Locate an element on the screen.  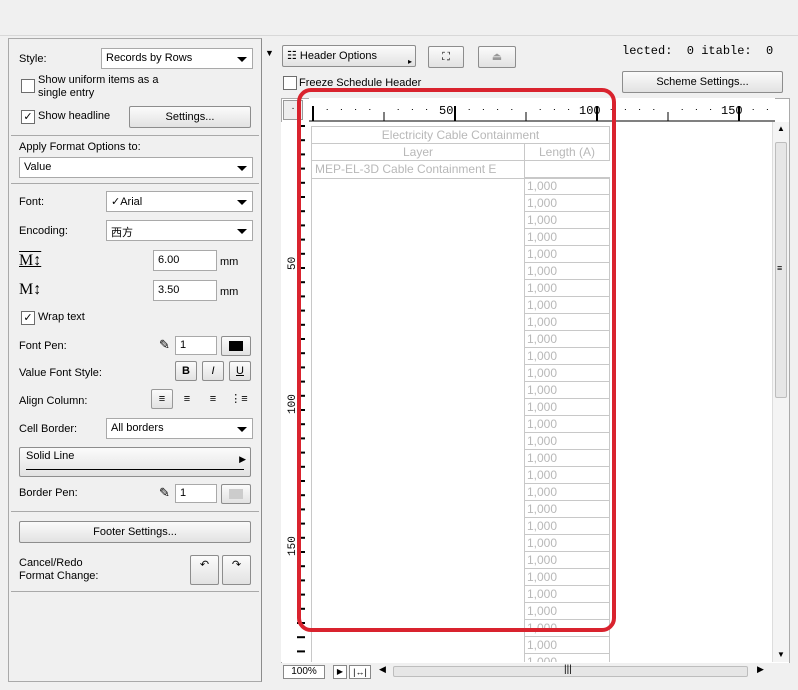
cancel-redo-label: Cancel/Redo Format Change: is located at coordinates (59, 569).